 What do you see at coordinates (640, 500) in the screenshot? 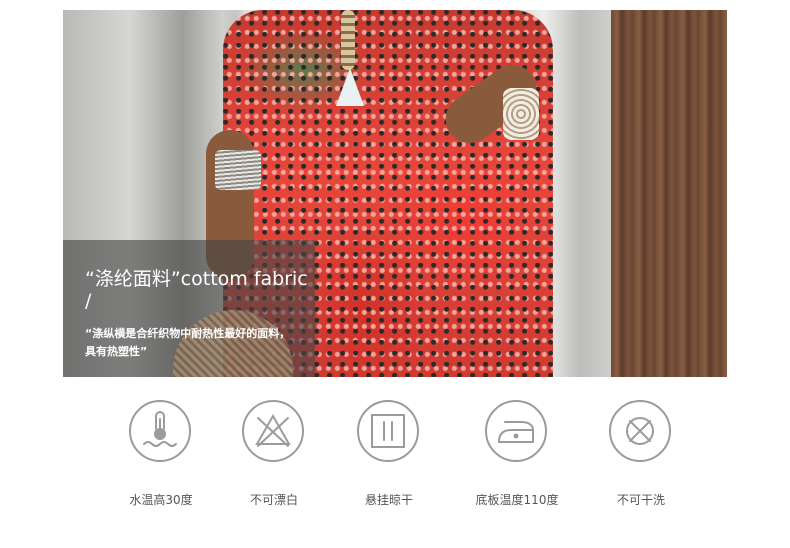
I see `care-label-no-dry-clean: 不可干洗` at bounding box center [640, 500].